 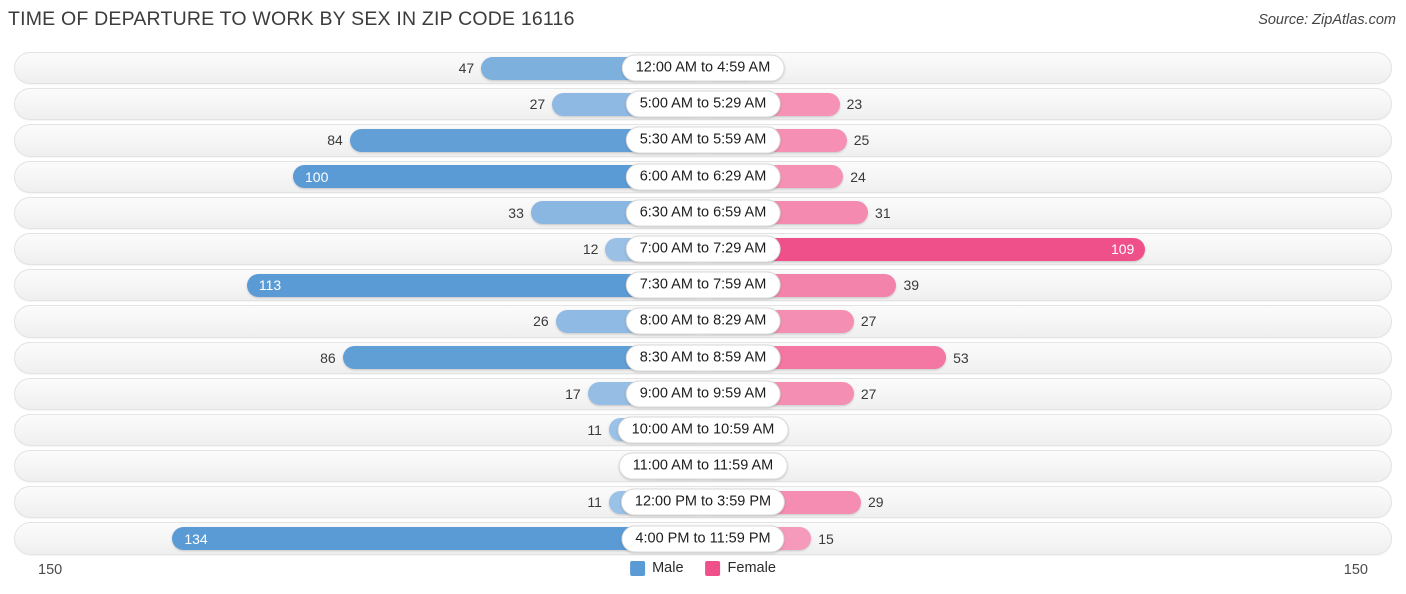 I want to click on category-label: 6:00 AM to 6:29 AM, so click(x=703, y=177).